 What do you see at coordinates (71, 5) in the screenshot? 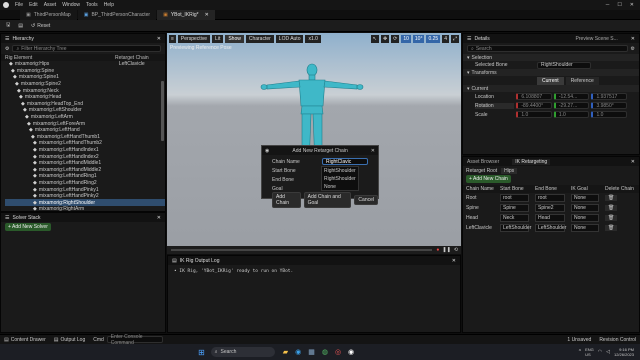
I see `menu-window: Window` at bounding box center [71, 5].